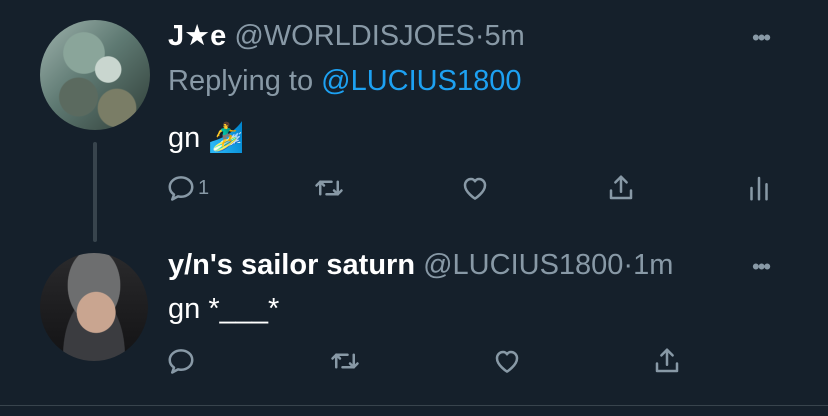 This screenshot has width=828, height=416. Describe the element at coordinates (505, 36) in the screenshot. I see `timestamp: 5m` at that location.